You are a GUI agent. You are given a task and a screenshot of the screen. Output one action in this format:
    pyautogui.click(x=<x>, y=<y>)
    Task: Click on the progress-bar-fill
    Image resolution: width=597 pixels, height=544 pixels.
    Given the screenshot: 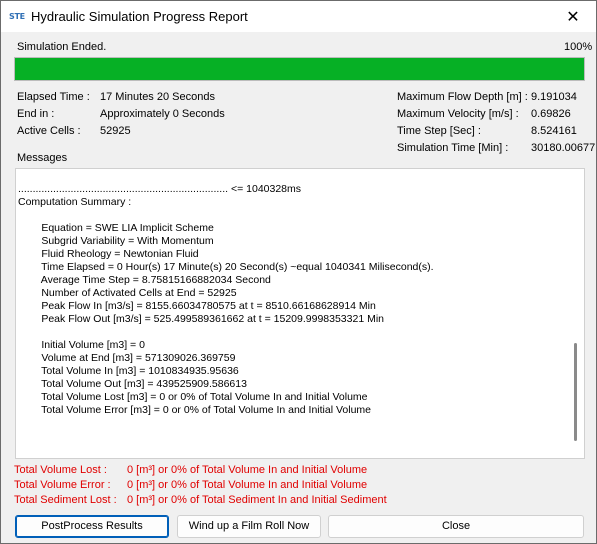 What is the action you would take?
    pyautogui.click(x=299, y=69)
    